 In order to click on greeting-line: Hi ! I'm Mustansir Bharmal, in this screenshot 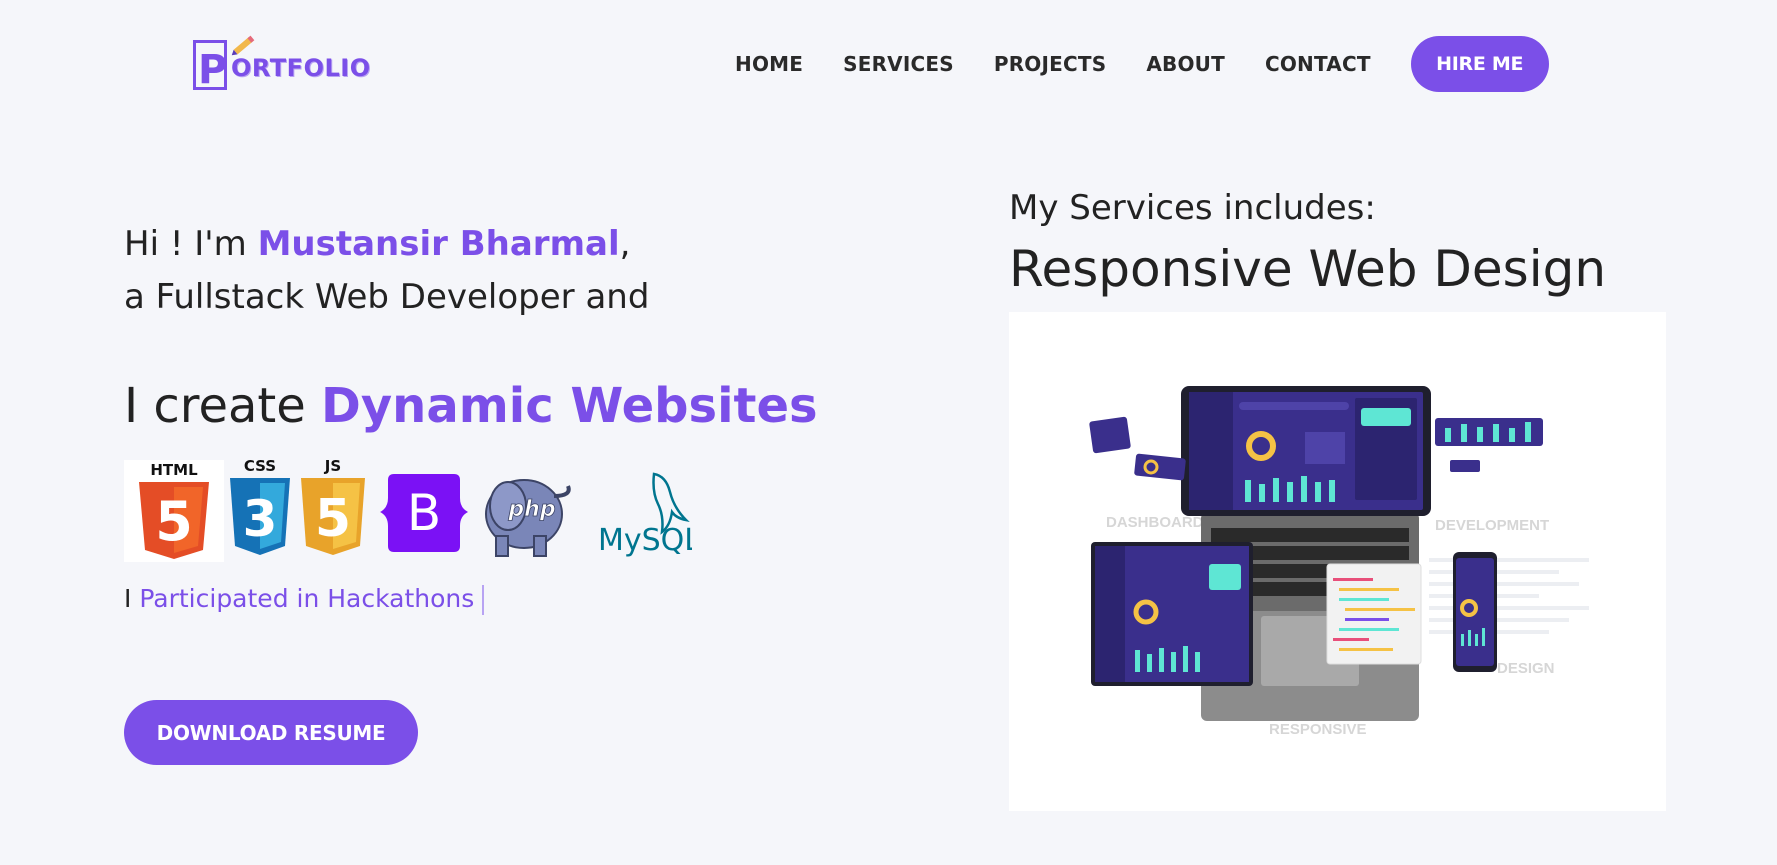, I will do `click(386, 244)`.